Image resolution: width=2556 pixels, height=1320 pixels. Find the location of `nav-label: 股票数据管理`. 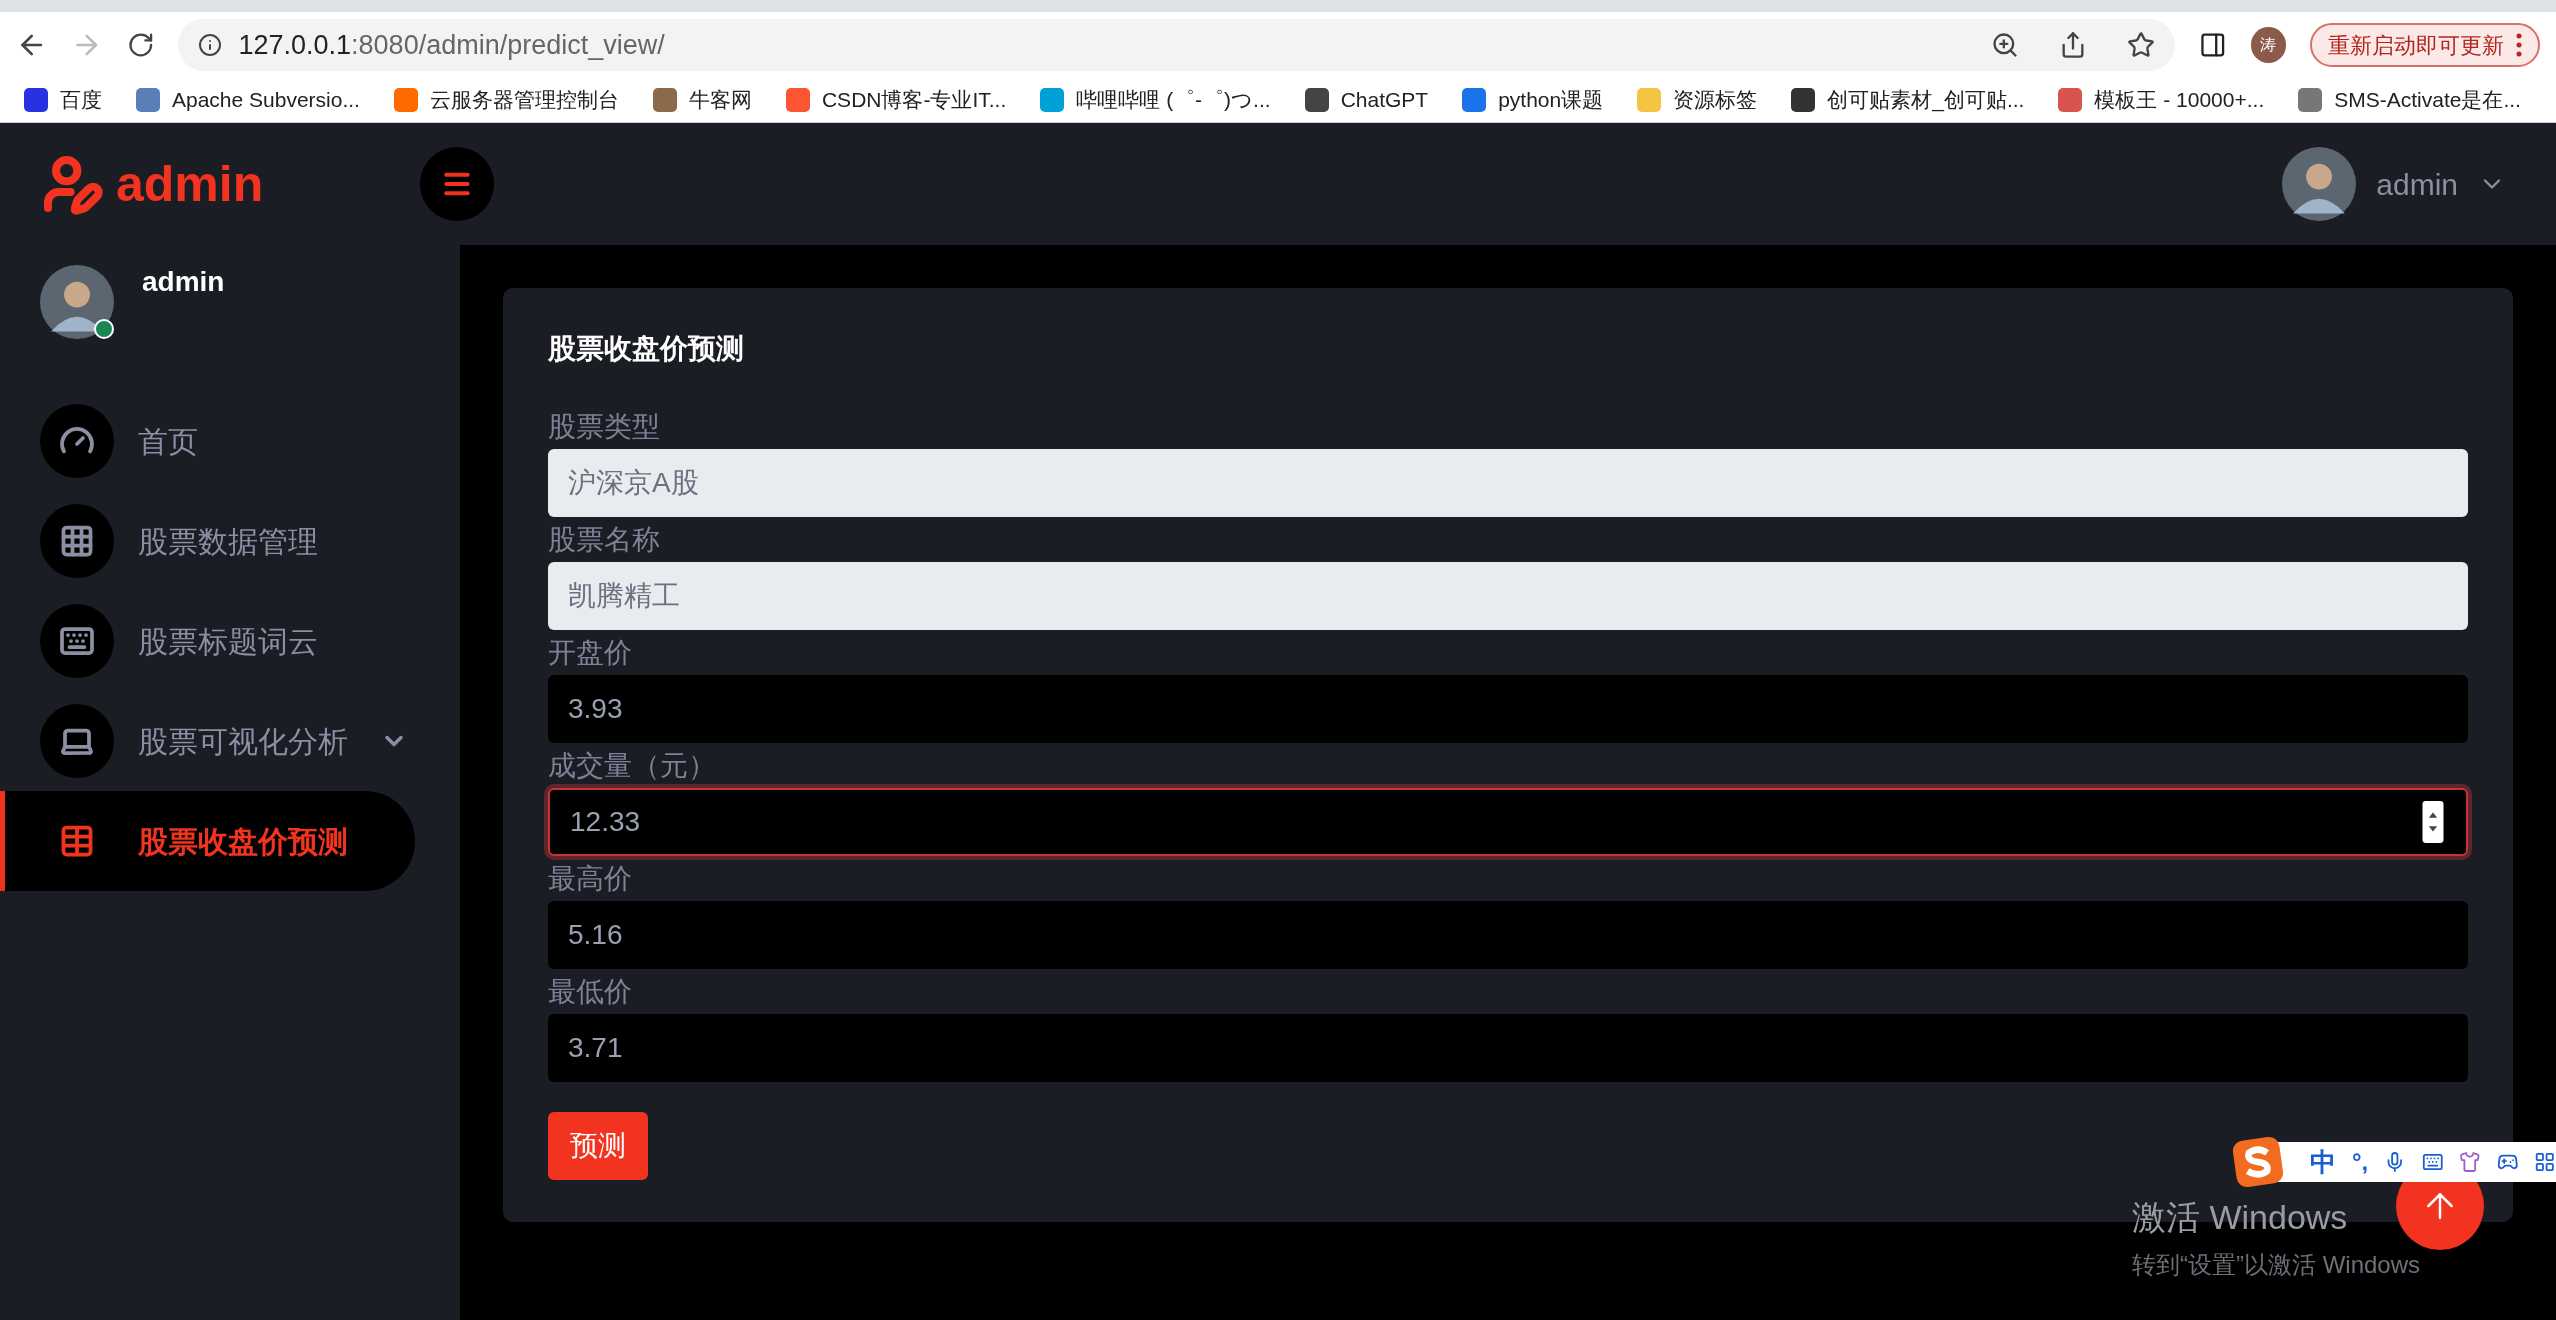

nav-label: 股票数据管理 is located at coordinates (228, 541).